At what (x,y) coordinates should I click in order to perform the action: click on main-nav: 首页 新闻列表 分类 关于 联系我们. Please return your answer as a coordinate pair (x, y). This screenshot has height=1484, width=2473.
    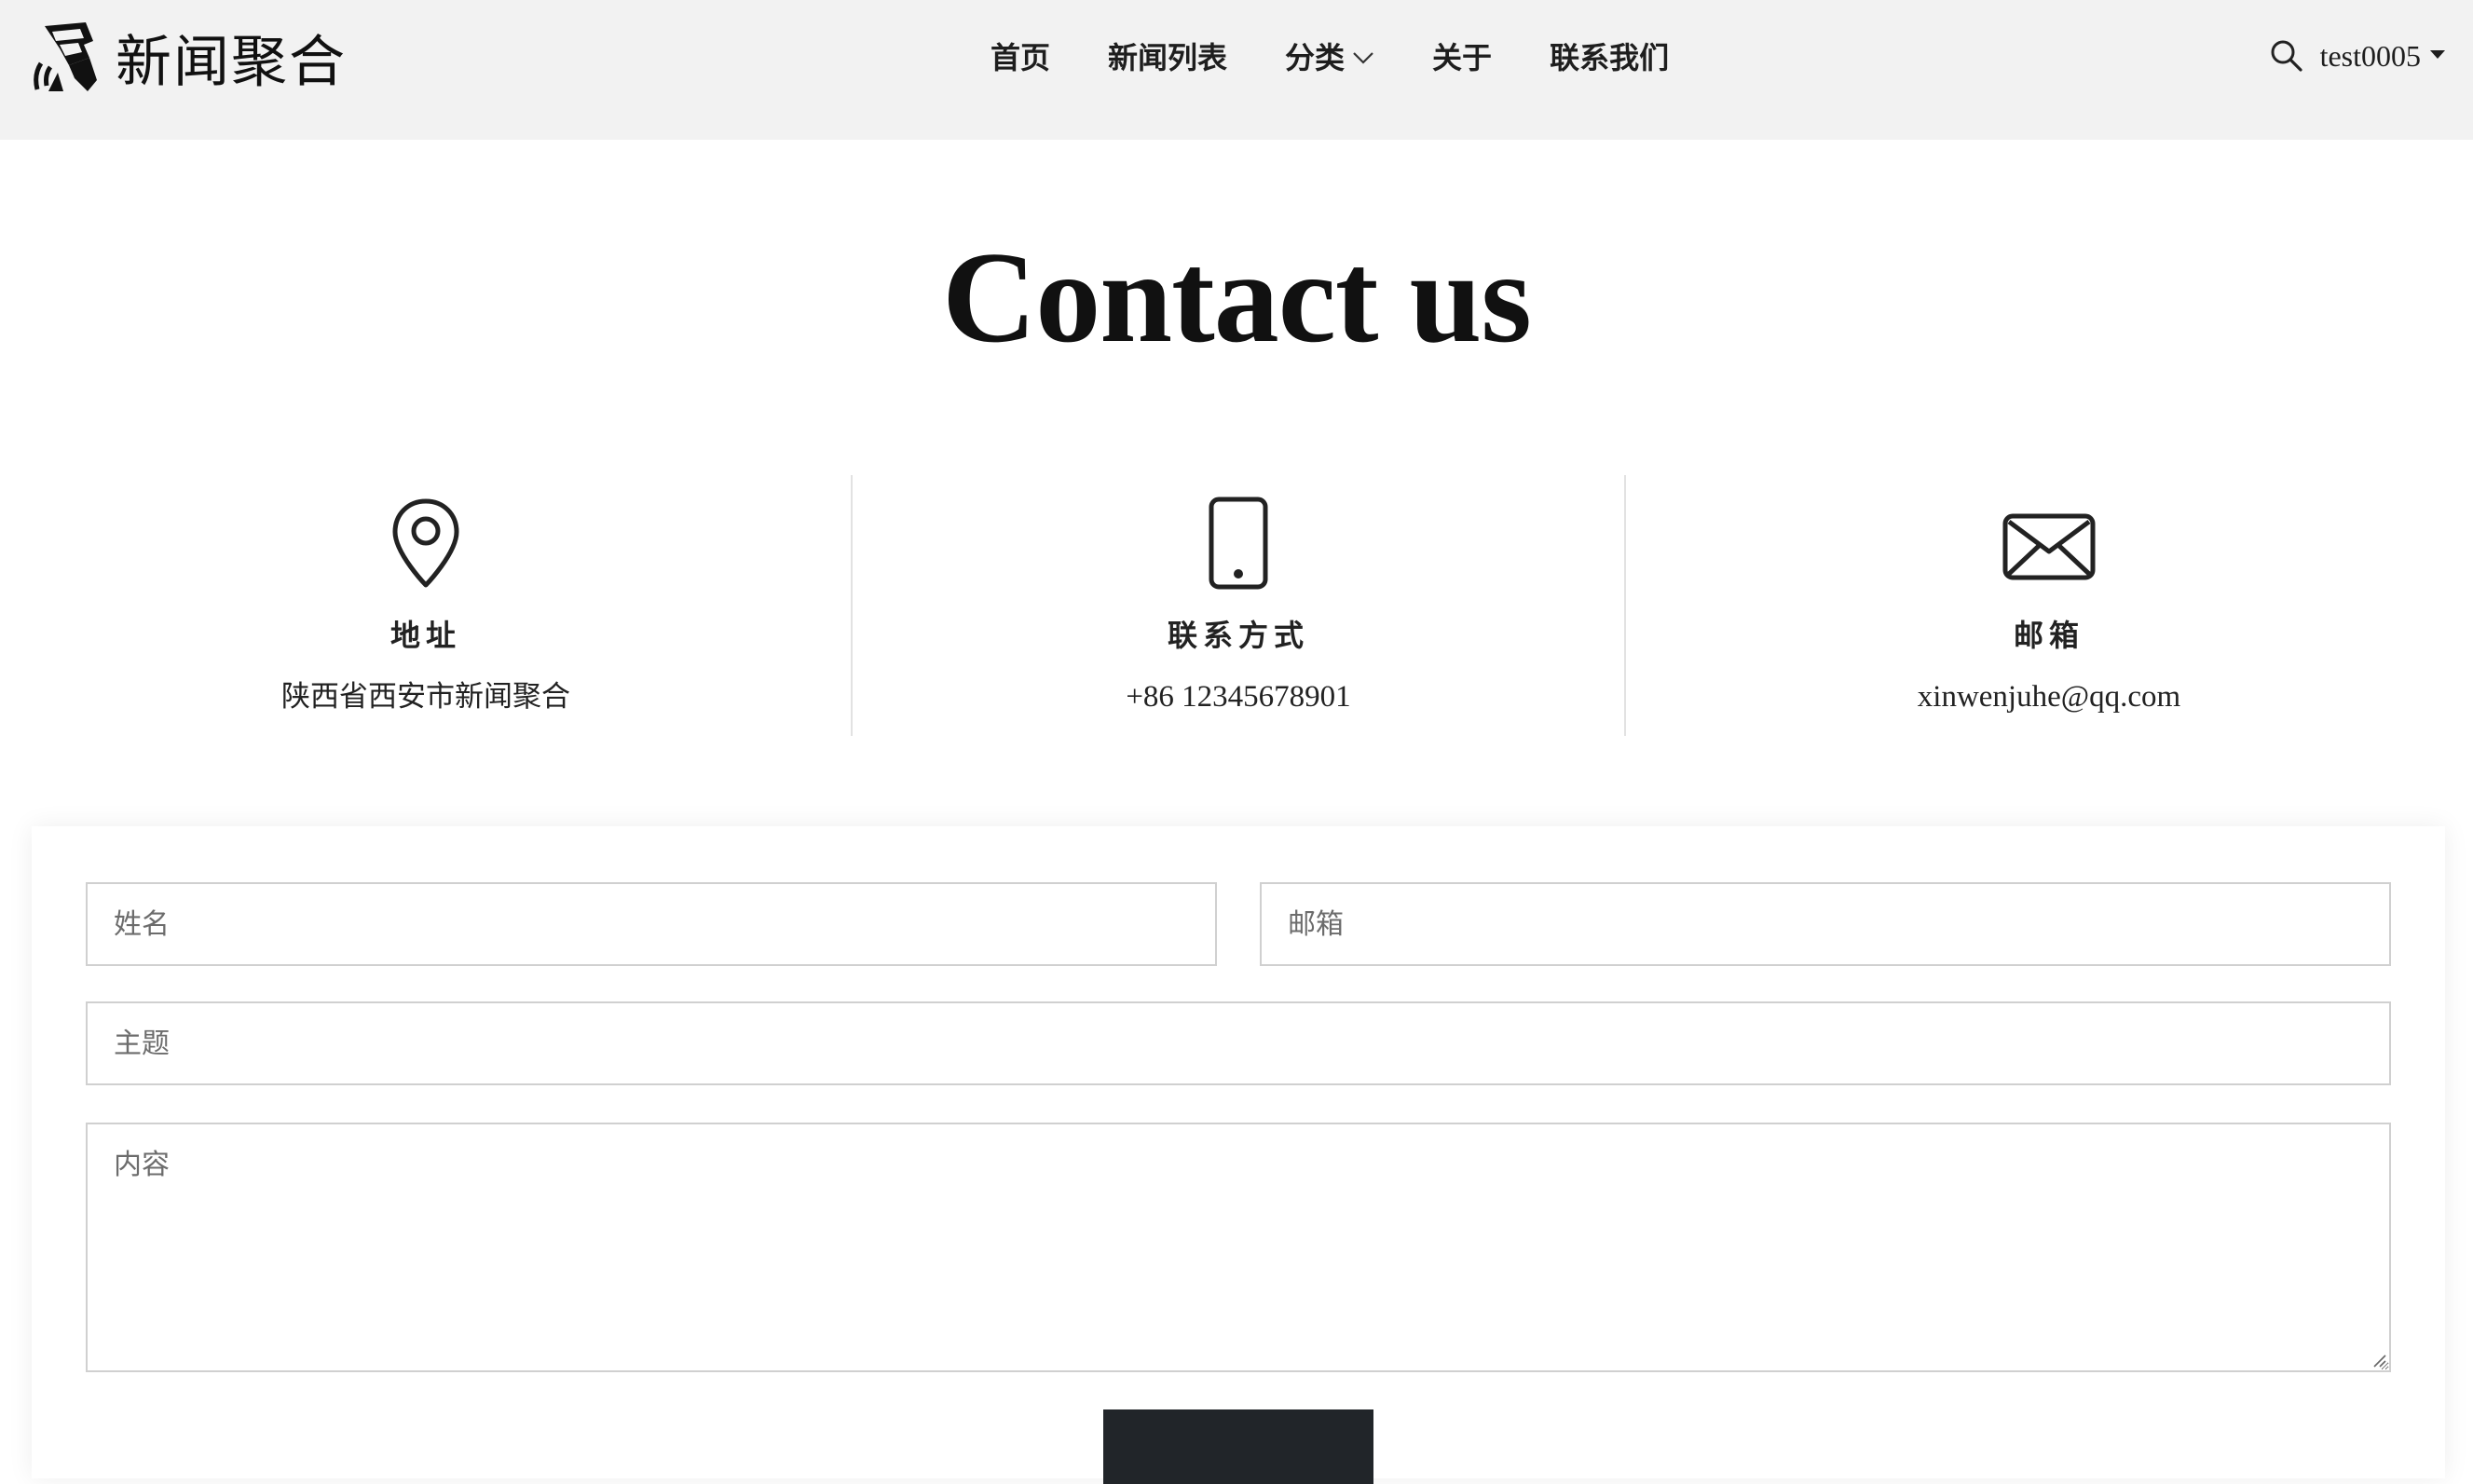
    Looking at the image, I should click on (1330, 56).